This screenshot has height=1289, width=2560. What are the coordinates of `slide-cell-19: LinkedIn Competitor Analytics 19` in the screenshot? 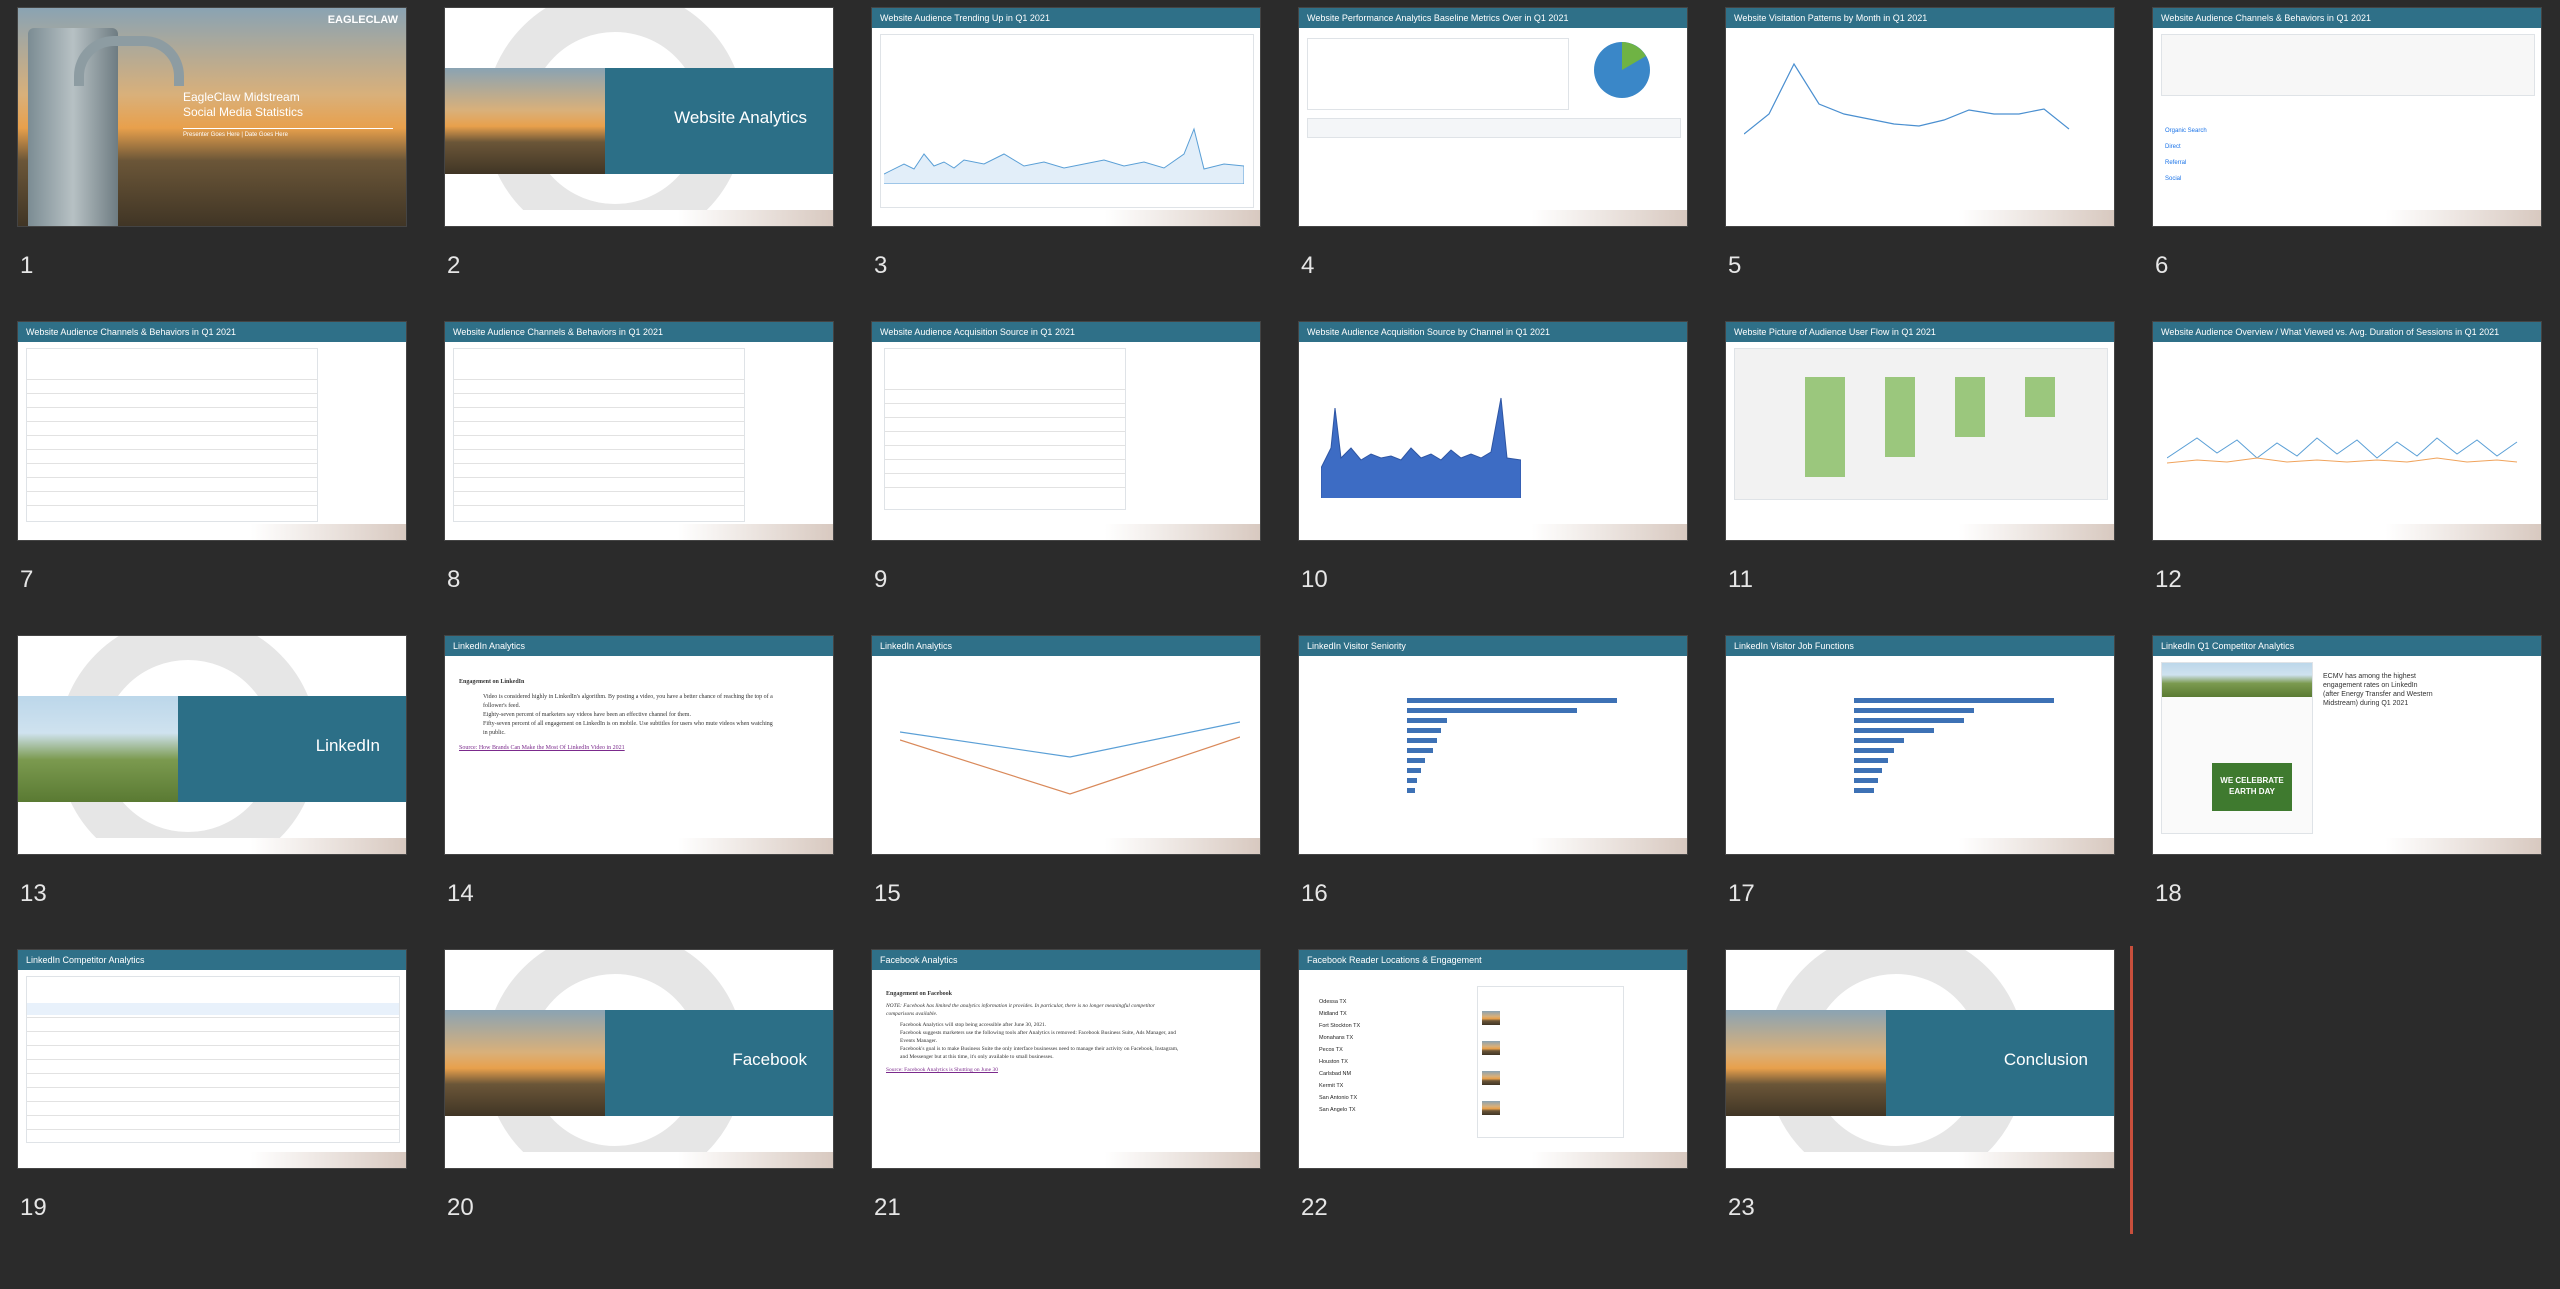 It's located at (212, 1107).